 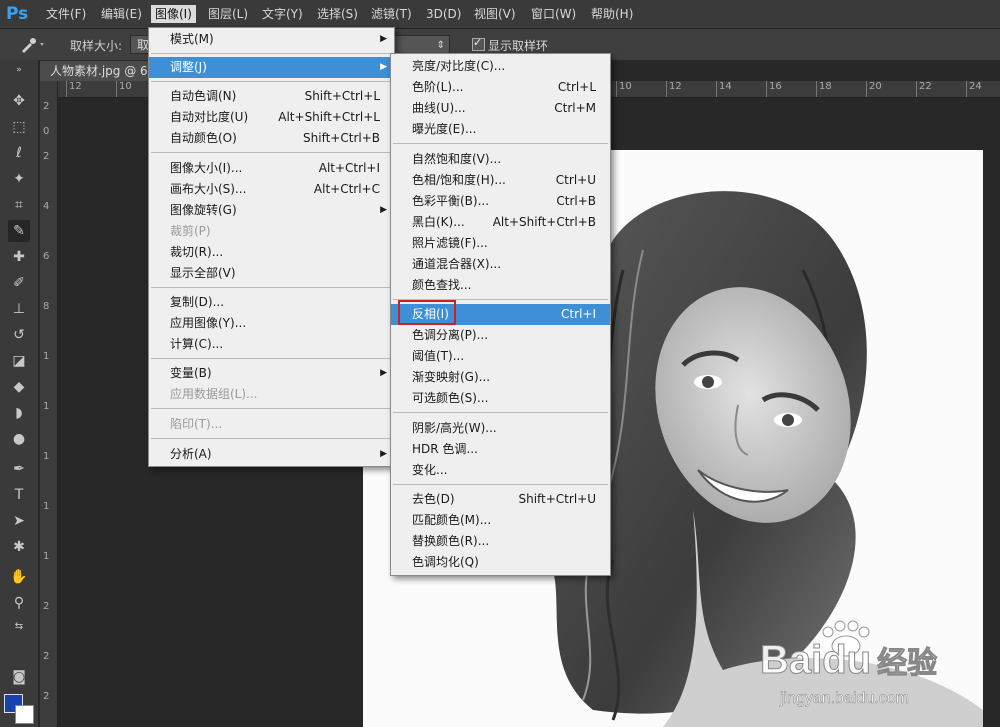 I want to click on background-color-swatch, so click(x=24, y=714).